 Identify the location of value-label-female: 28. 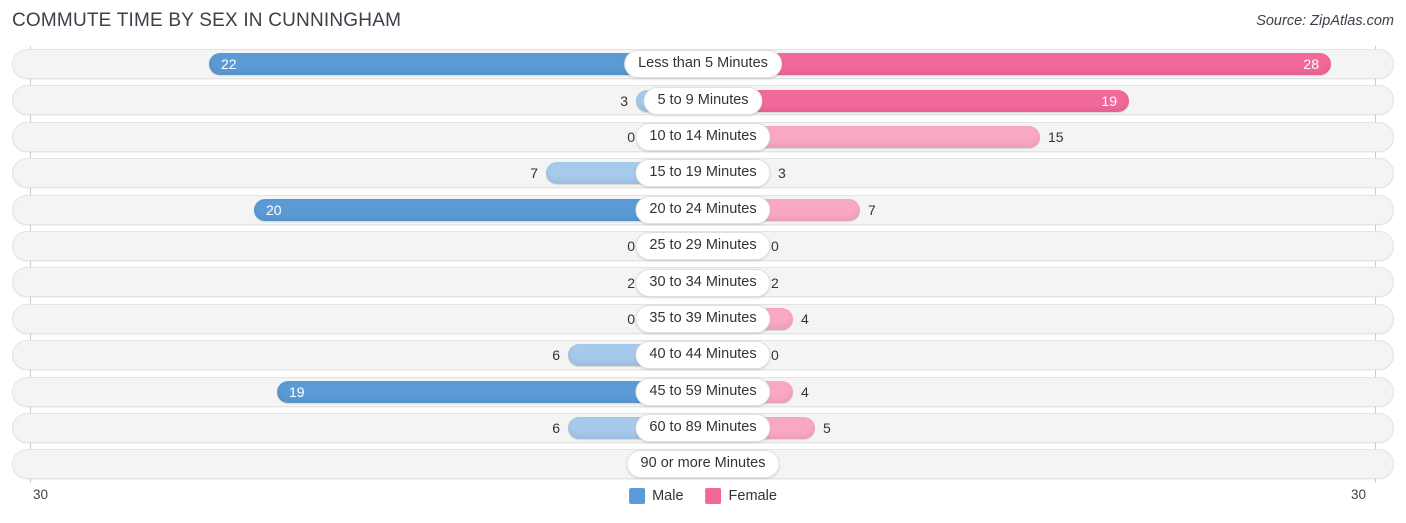
(1311, 64).